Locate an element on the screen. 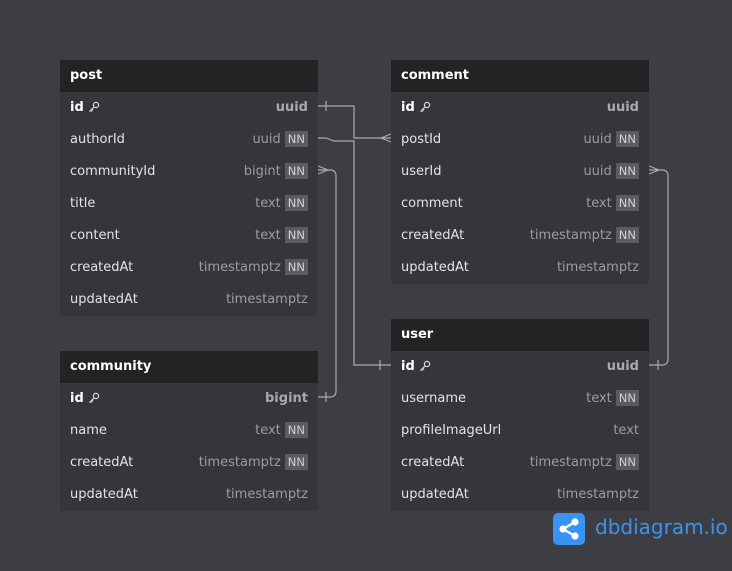 The height and width of the screenshot is (571, 732). field-row-post-createdat: createdAt timestamptz NN is located at coordinates (189, 268).